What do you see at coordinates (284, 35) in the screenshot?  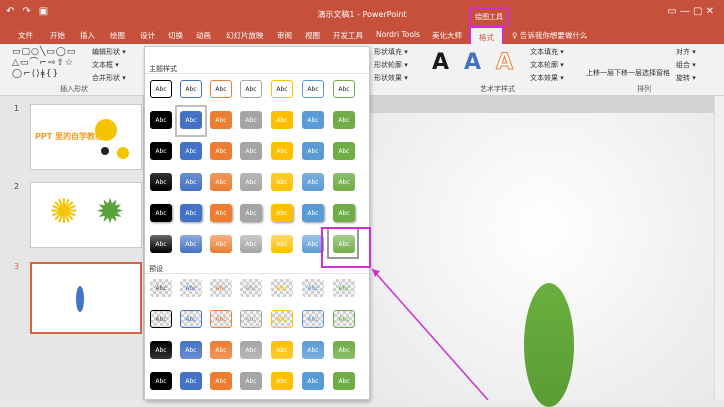 I see `tab-review: 审阅` at bounding box center [284, 35].